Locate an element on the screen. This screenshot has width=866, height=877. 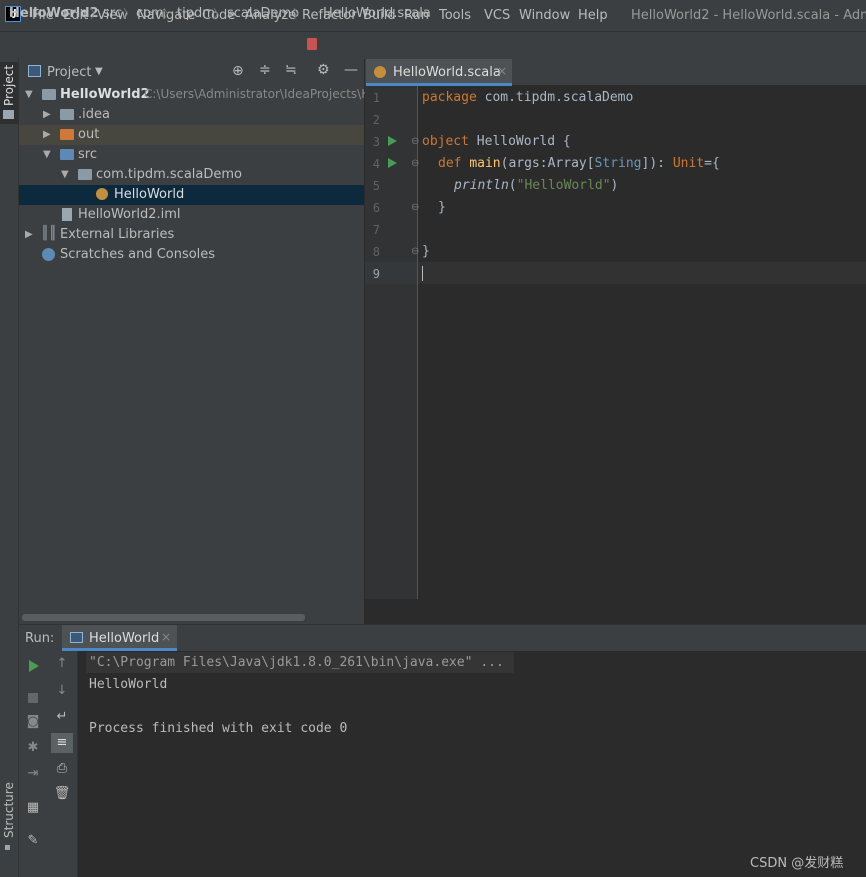
tree-item-external-libraries: ▶ ║║ External Libraries is located at coordinates (191, 235).